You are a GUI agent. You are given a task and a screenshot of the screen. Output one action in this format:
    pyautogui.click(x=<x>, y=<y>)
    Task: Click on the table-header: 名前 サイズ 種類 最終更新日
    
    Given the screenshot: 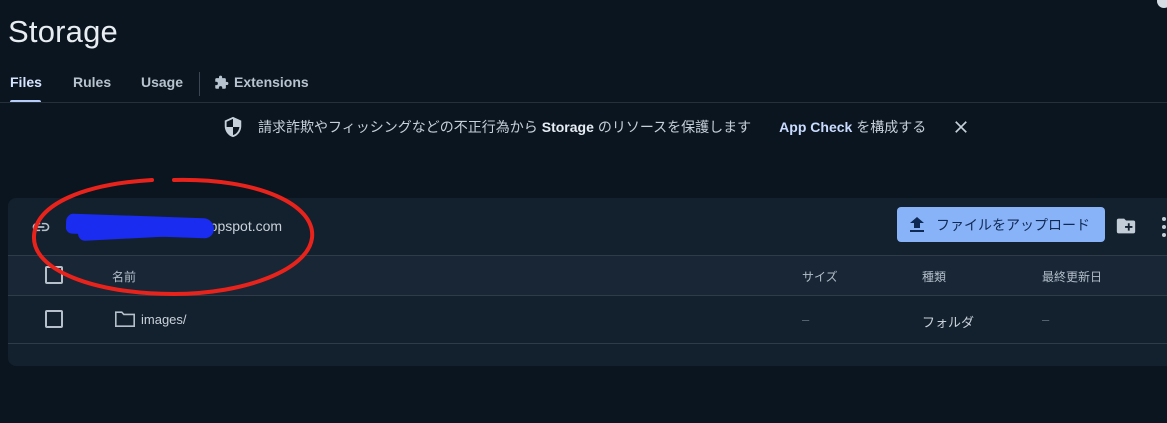 What is the action you would take?
    pyautogui.click(x=587, y=275)
    